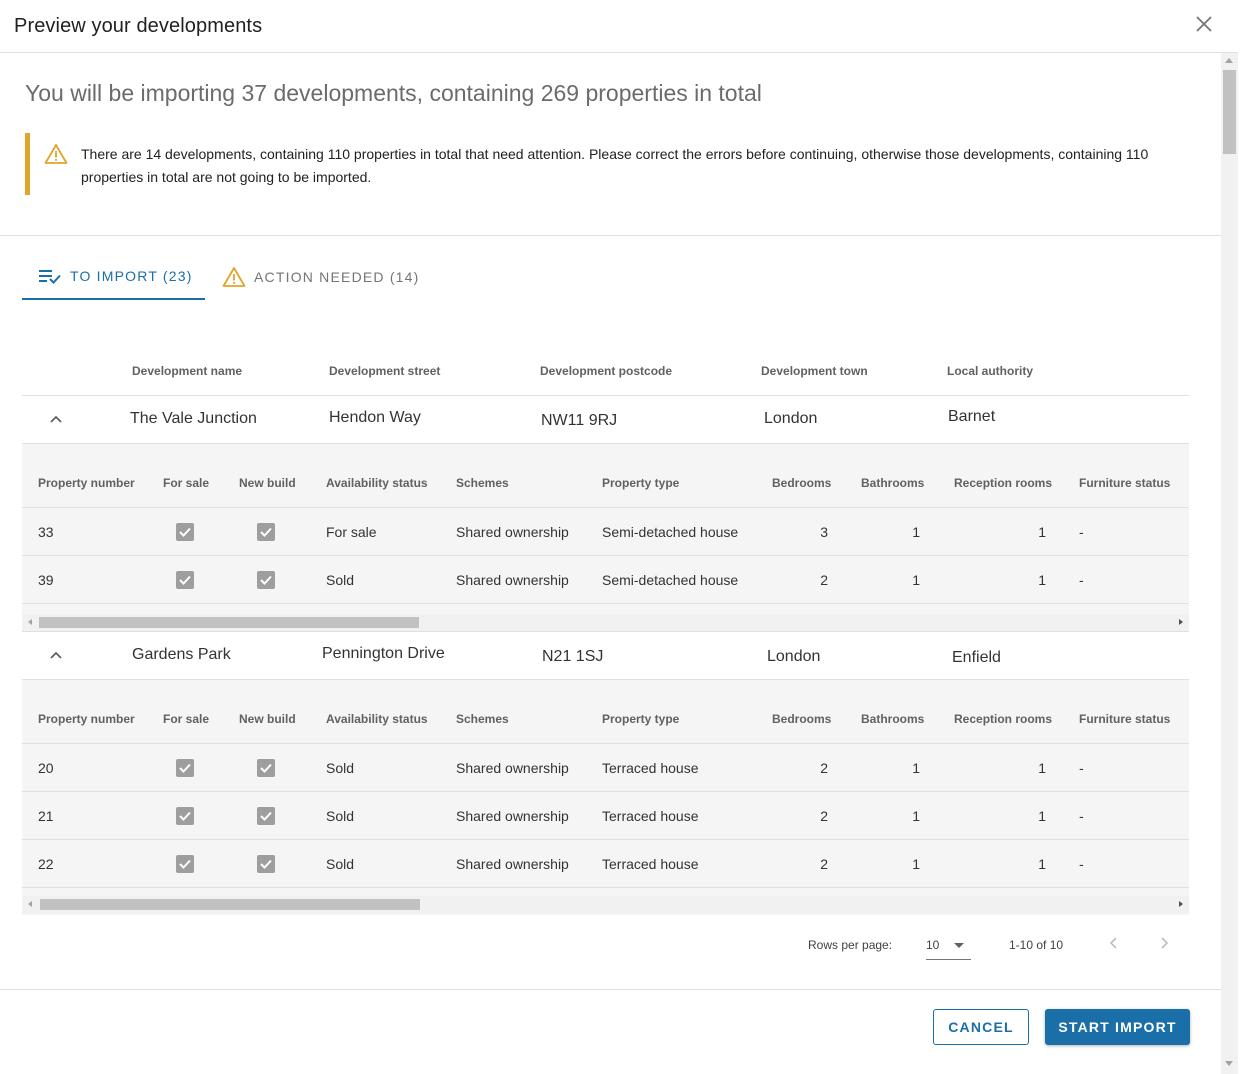 Image resolution: width=1244 pixels, height=1074 pixels. What do you see at coordinates (383, 653) in the screenshot?
I see `development-street: Pennington Drive` at bounding box center [383, 653].